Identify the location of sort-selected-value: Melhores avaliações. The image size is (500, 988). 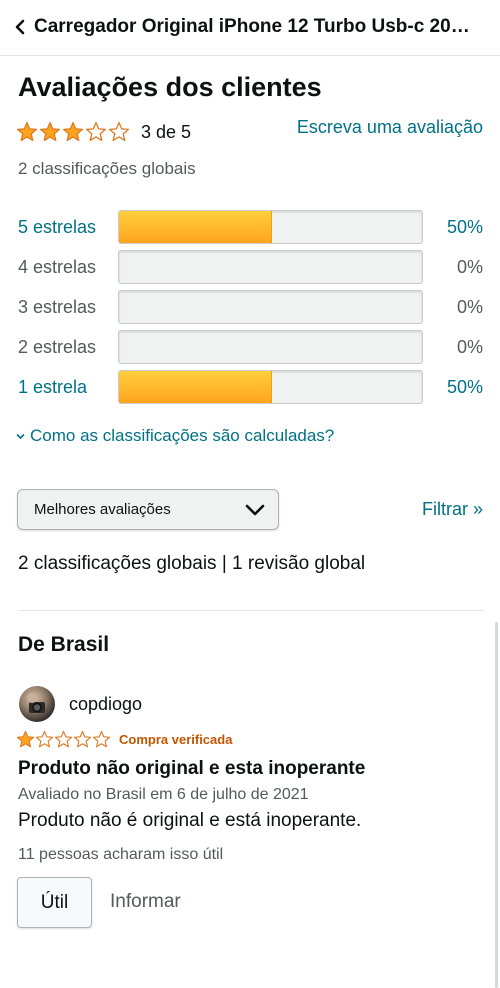
(102, 509).